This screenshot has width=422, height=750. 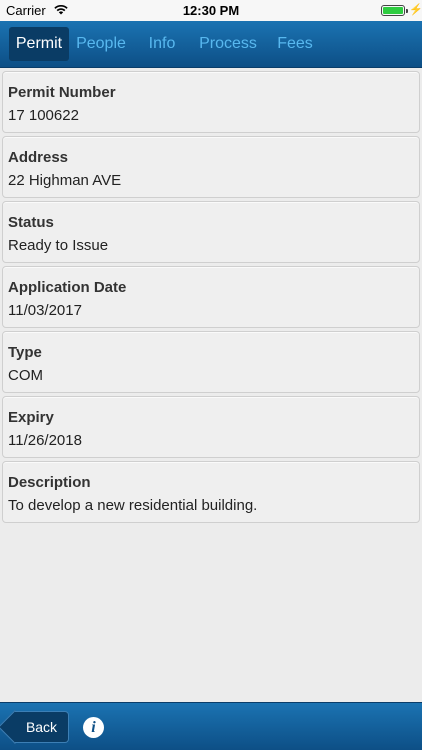 What do you see at coordinates (31, 222) in the screenshot?
I see `field-label: Status` at bounding box center [31, 222].